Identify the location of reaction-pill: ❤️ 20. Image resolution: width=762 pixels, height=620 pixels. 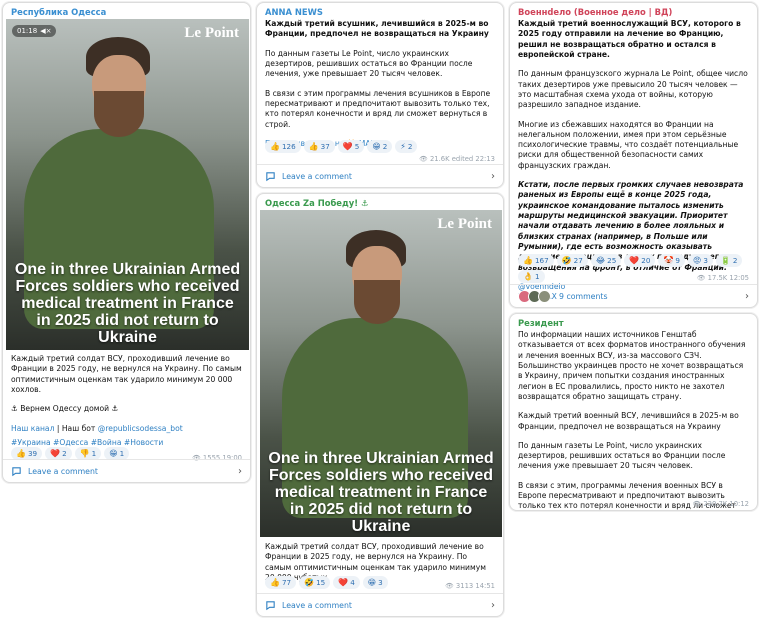
(640, 260).